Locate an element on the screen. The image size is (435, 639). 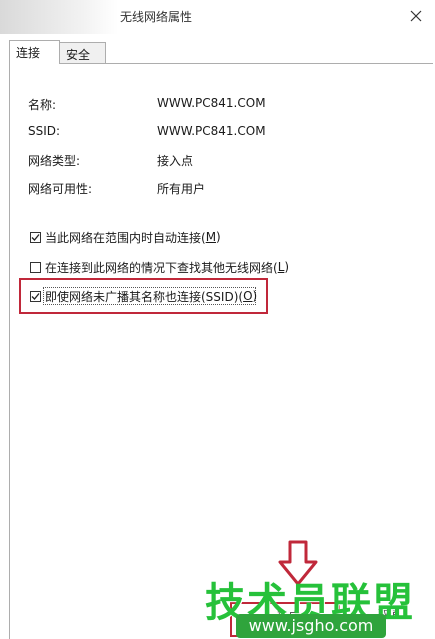
close-icon is located at coordinates (416, 16).